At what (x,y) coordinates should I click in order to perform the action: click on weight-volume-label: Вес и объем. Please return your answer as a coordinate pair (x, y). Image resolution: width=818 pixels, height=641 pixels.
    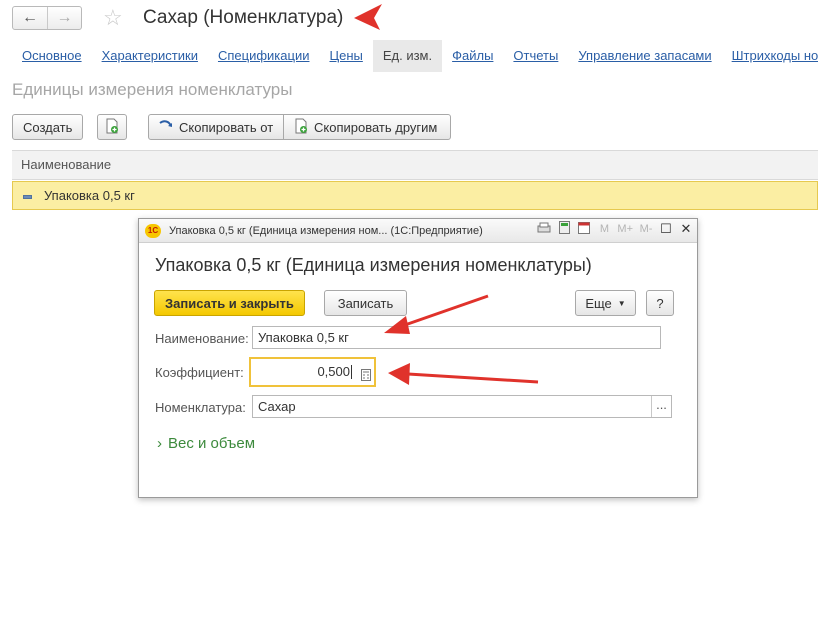
    Looking at the image, I should click on (212, 443).